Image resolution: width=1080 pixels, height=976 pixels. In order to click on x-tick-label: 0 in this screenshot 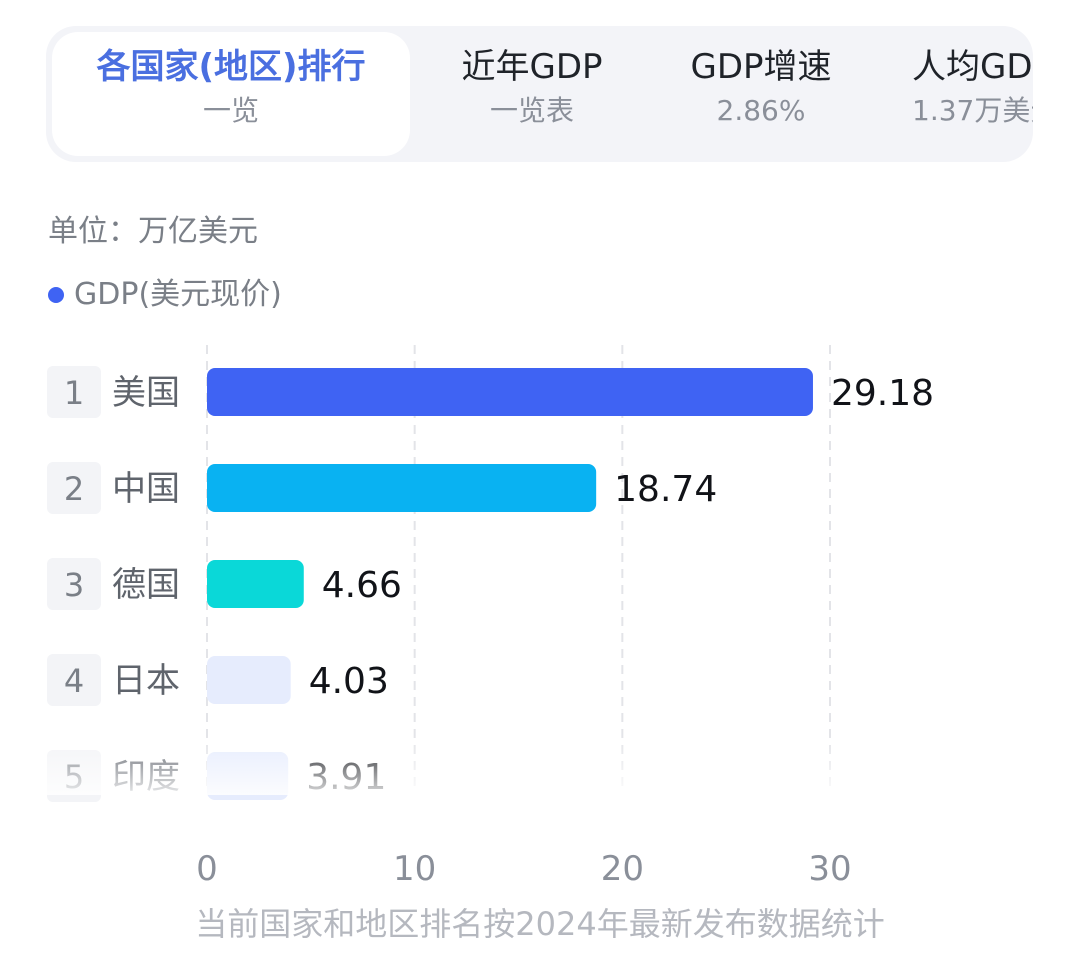, I will do `click(207, 869)`.